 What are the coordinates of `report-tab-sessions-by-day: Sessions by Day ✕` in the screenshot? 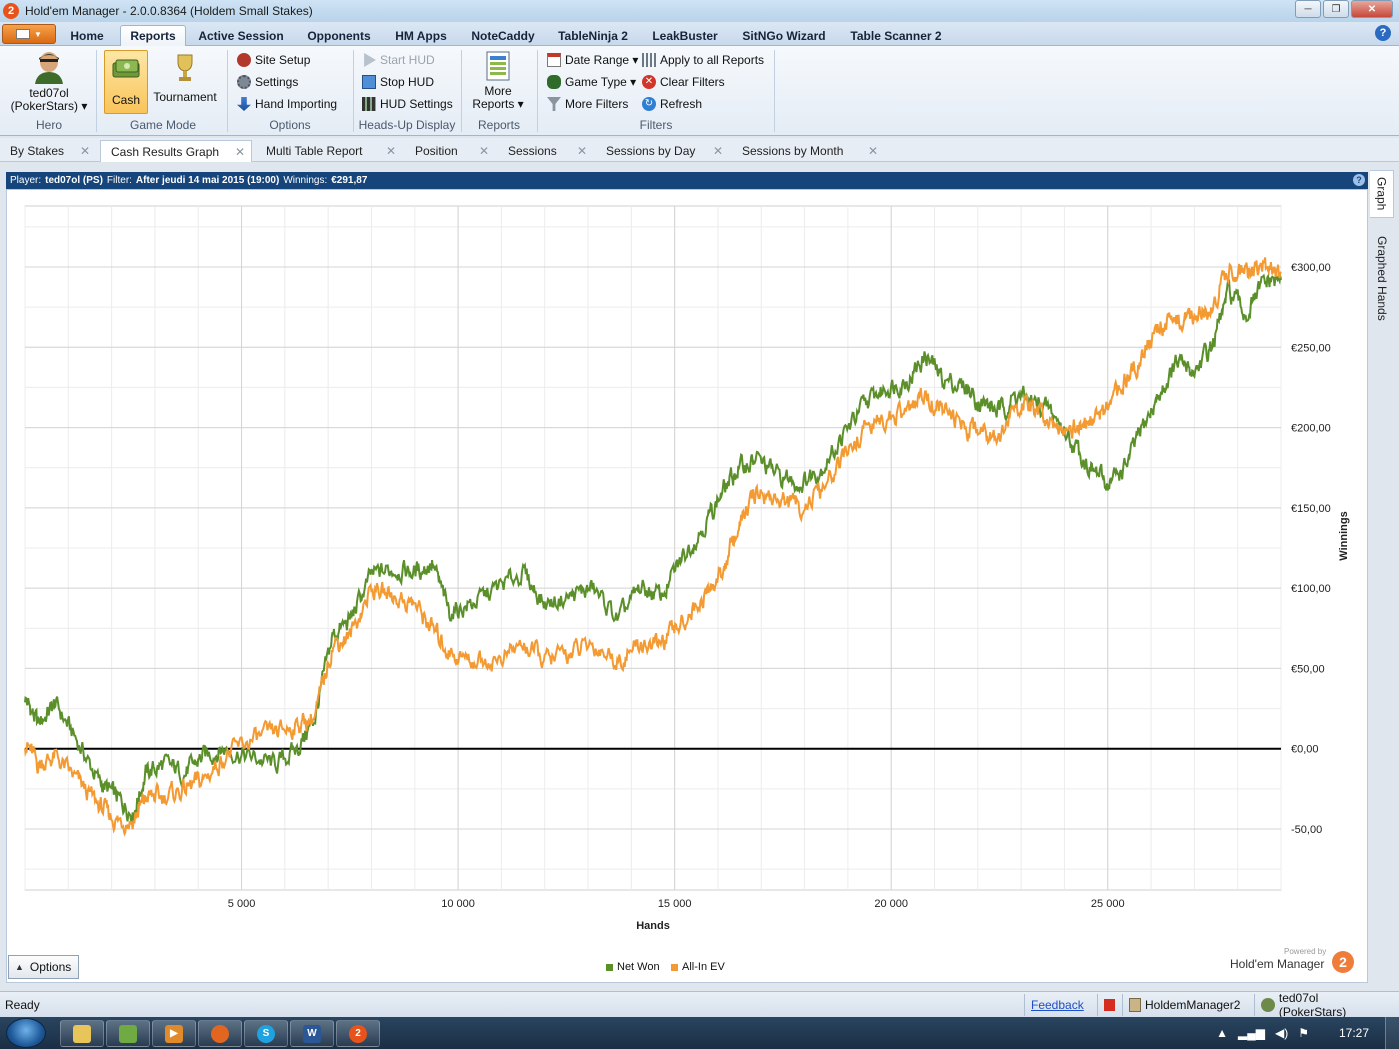 It's located at (662, 151).